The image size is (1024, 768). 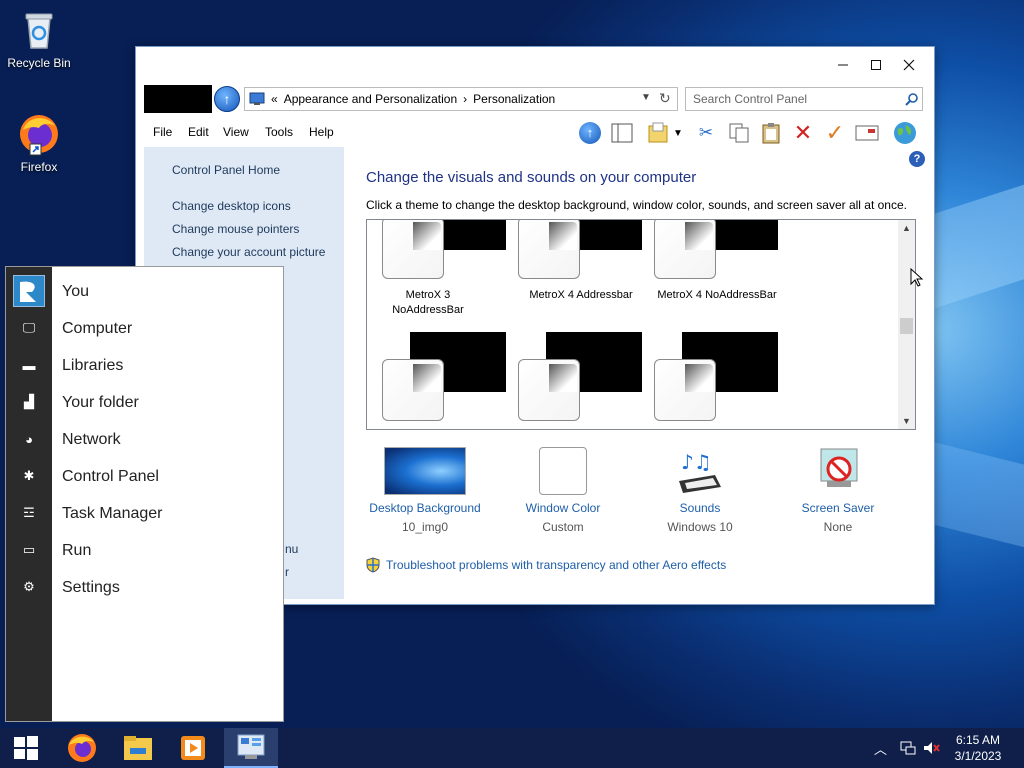 What do you see at coordinates (100, 403) in the screenshot?
I see `start-item-your-folder: Your folder` at bounding box center [100, 403].